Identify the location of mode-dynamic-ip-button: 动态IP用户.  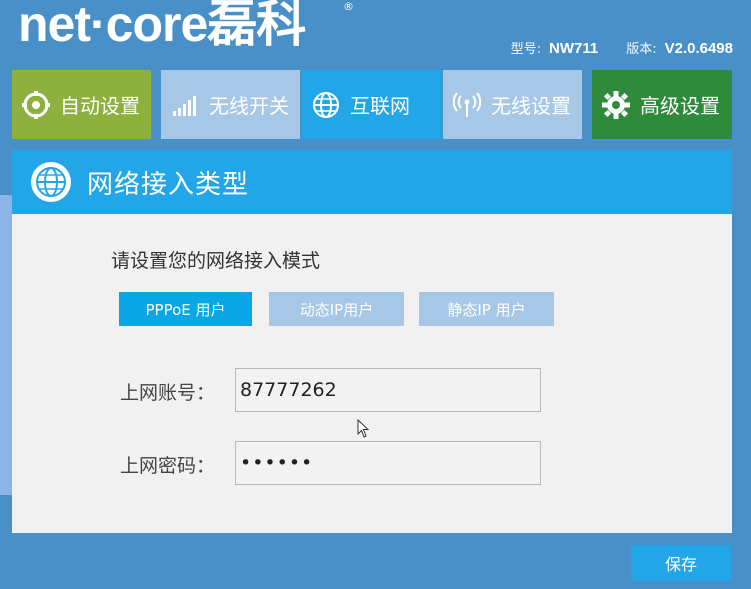
(336, 309).